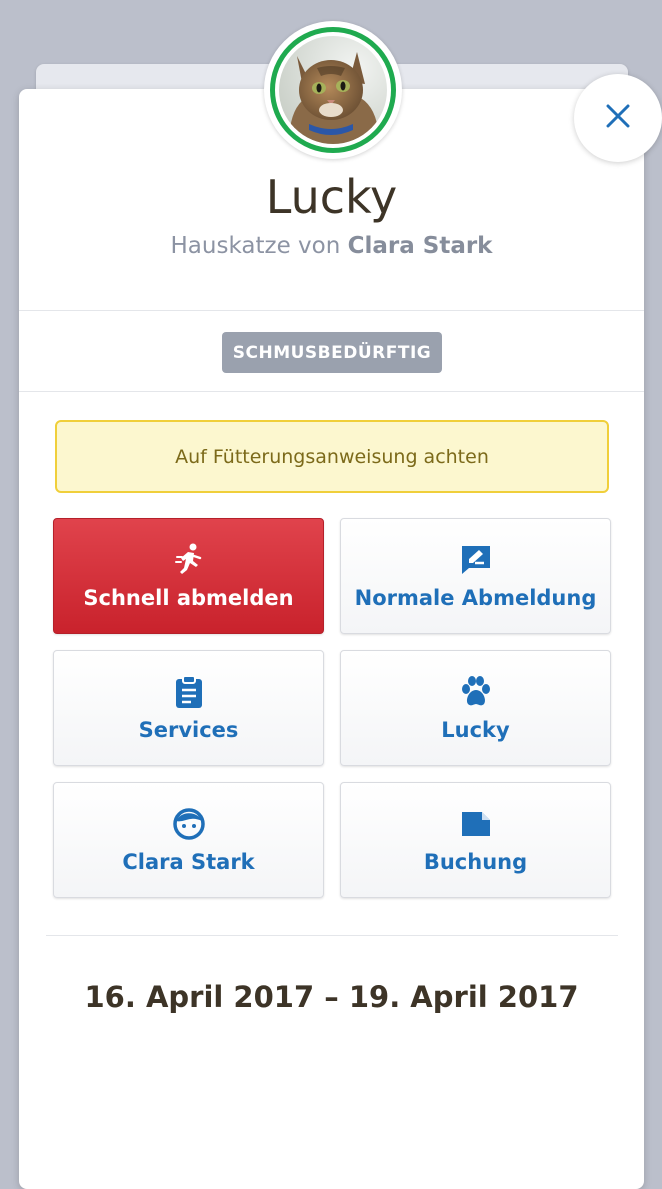 The image size is (662, 1189). Describe the element at coordinates (332, 352) in the screenshot. I see `status-badge: SCHMUSBEDÜRFTIG` at that location.